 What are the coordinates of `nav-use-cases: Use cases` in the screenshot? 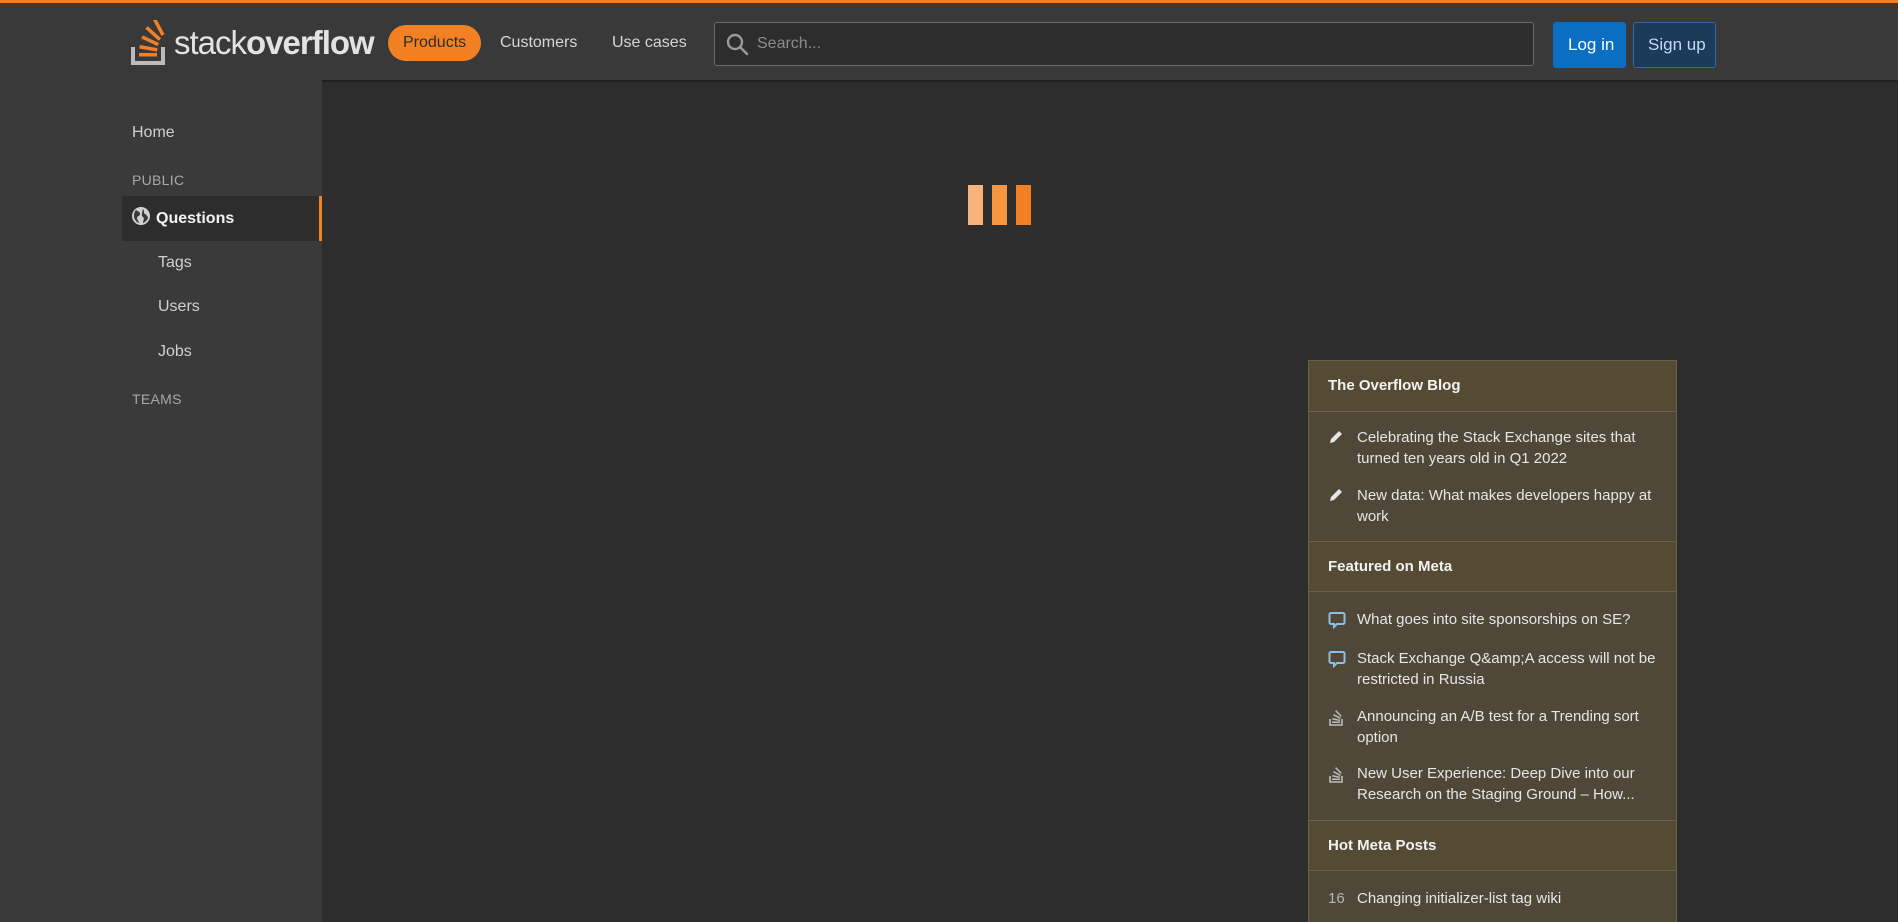 It's located at (649, 43).